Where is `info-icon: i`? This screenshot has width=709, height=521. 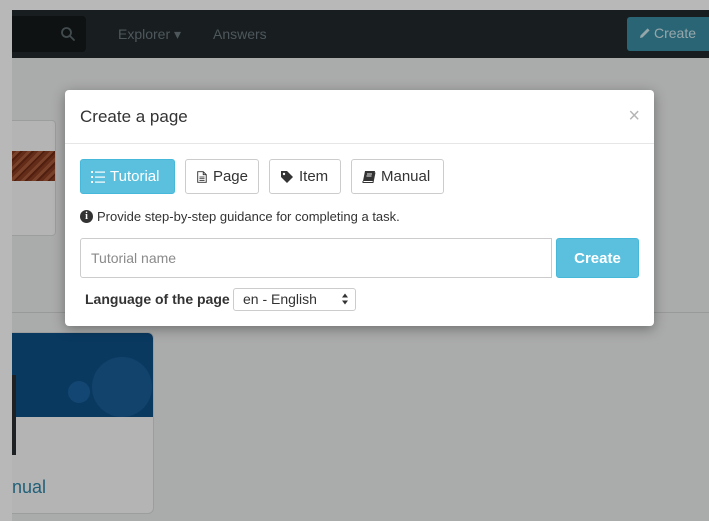 info-icon: i is located at coordinates (86, 216).